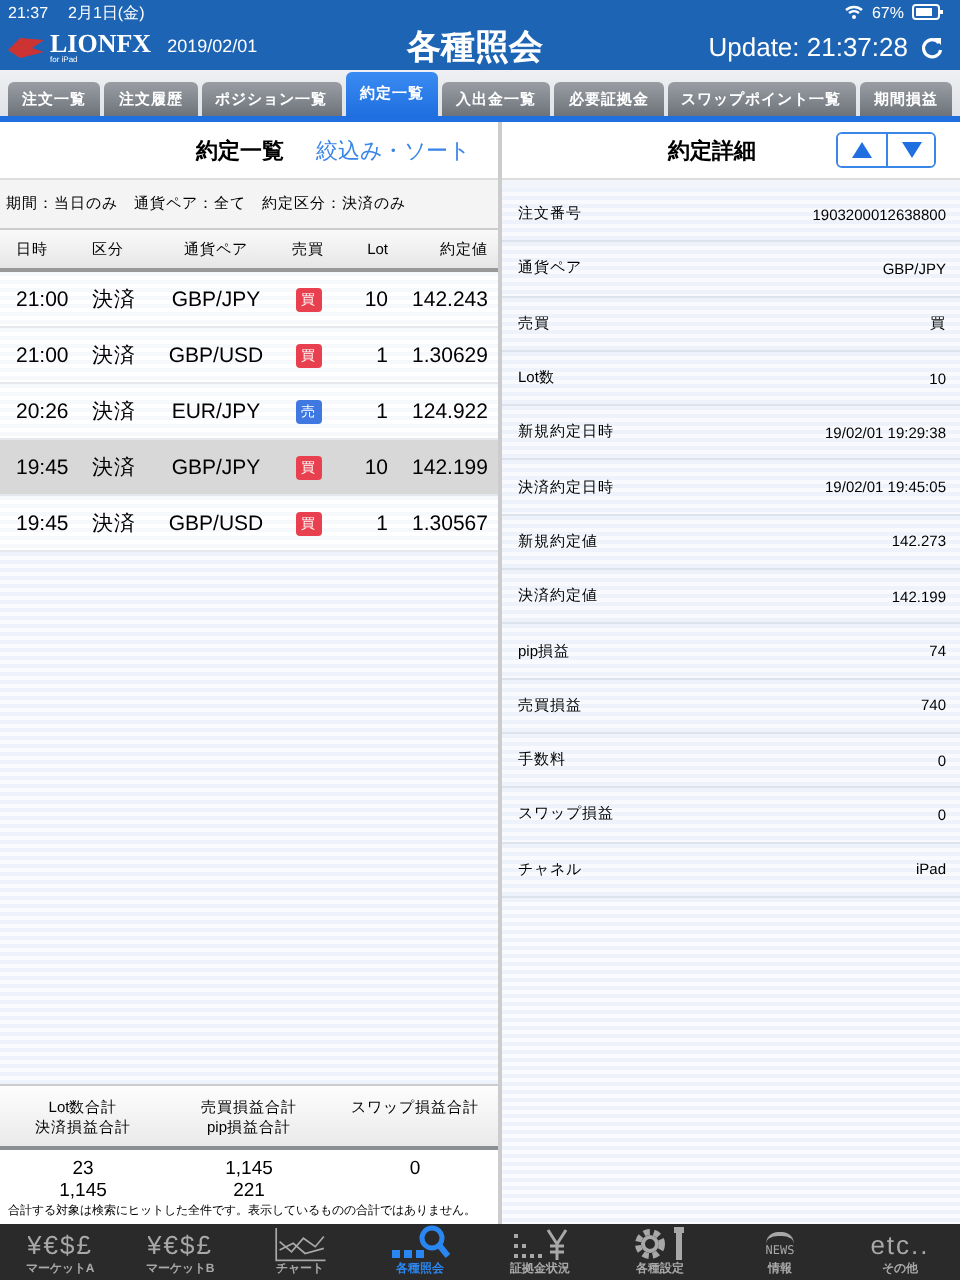 Image resolution: width=960 pixels, height=1280 pixels. What do you see at coordinates (450, 523) in the screenshot?
I see `table-cell-text: 1.30567` at bounding box center [450, 523].